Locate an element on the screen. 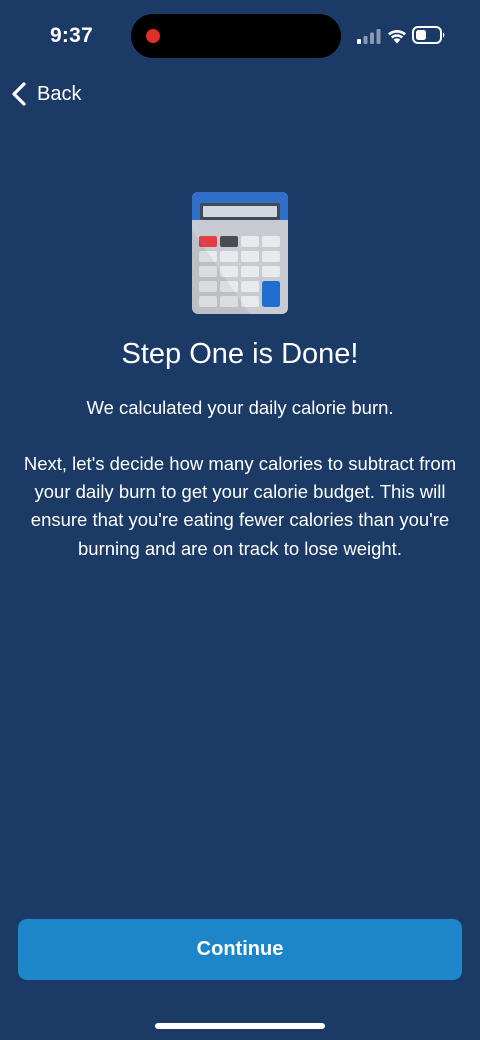  cellular-signal-icon is located at coordinates (369, 36).